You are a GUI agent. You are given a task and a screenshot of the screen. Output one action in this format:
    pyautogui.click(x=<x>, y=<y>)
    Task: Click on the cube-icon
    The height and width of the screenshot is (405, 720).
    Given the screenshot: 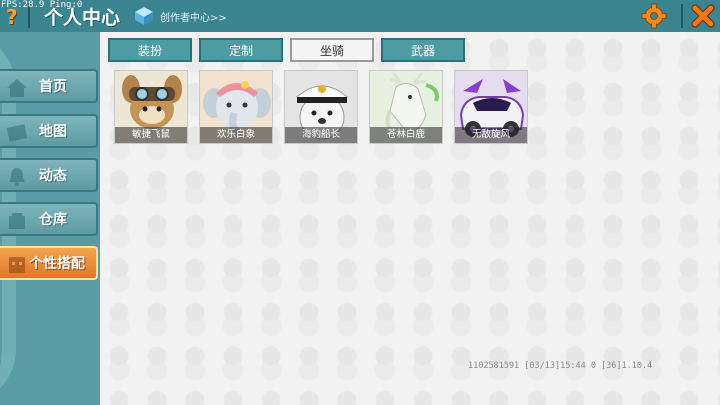 What is the action you would take?
    pyautogui.click(x=144, y=16)
    